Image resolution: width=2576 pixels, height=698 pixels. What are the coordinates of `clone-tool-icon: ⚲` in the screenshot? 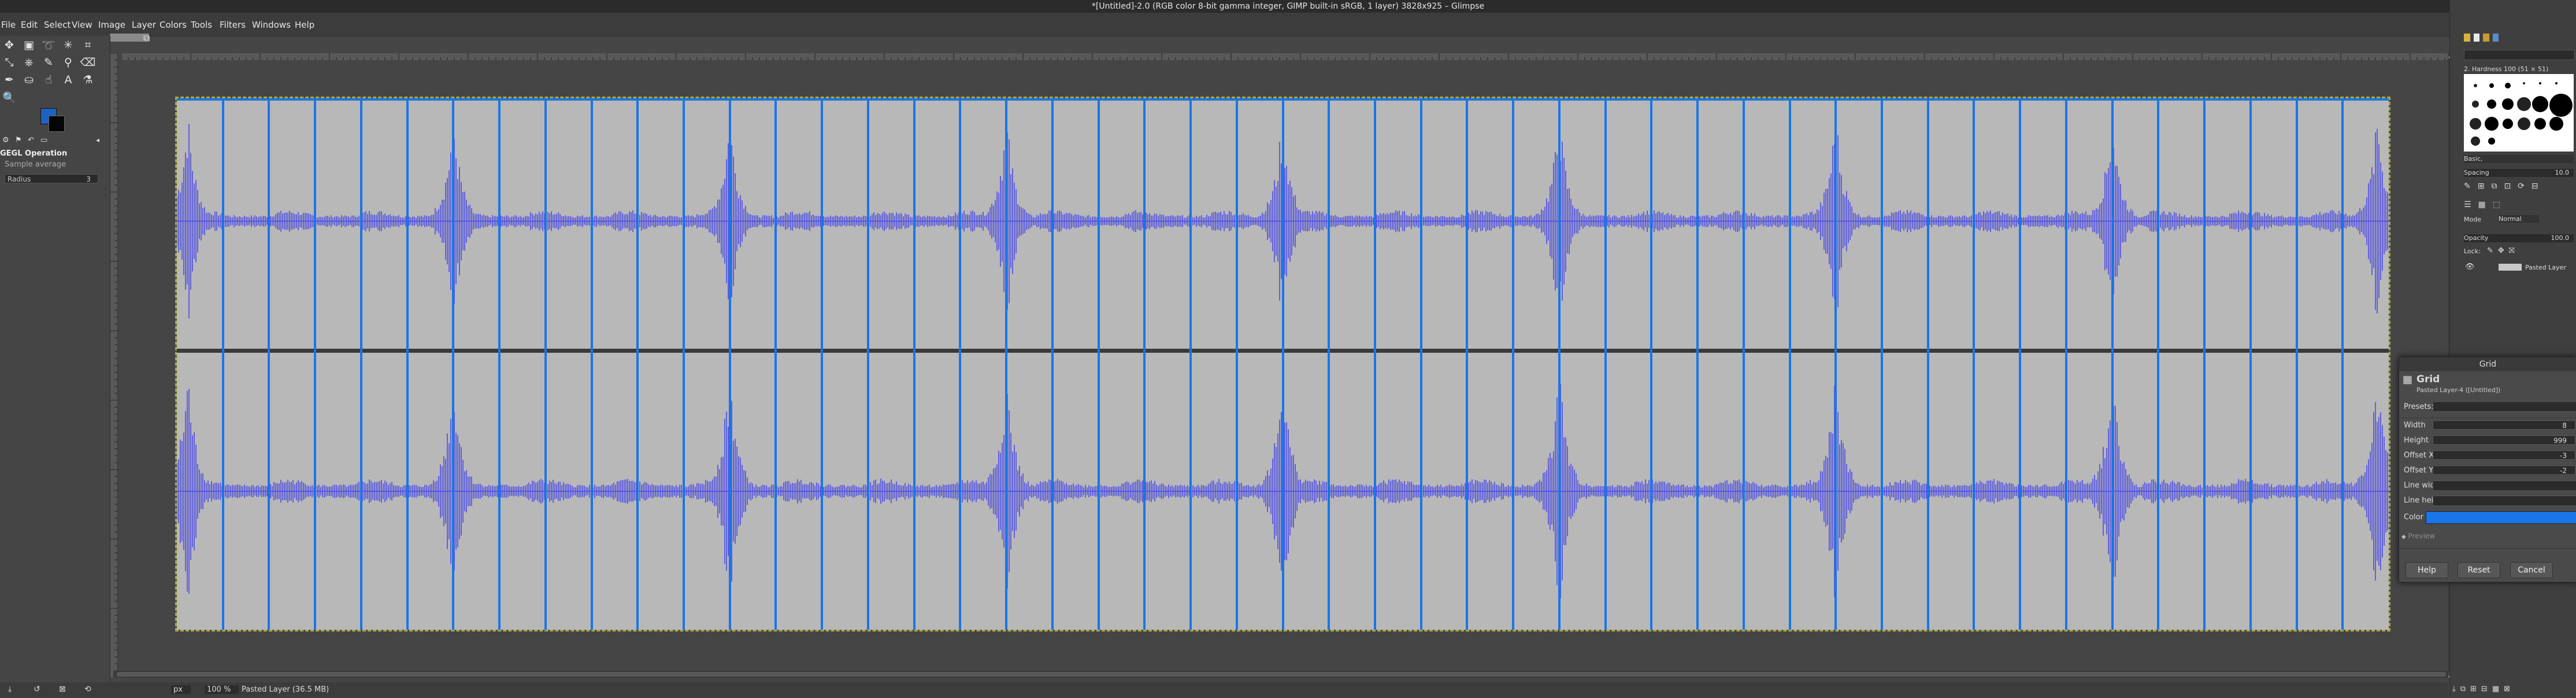 It's located at (68, 62).